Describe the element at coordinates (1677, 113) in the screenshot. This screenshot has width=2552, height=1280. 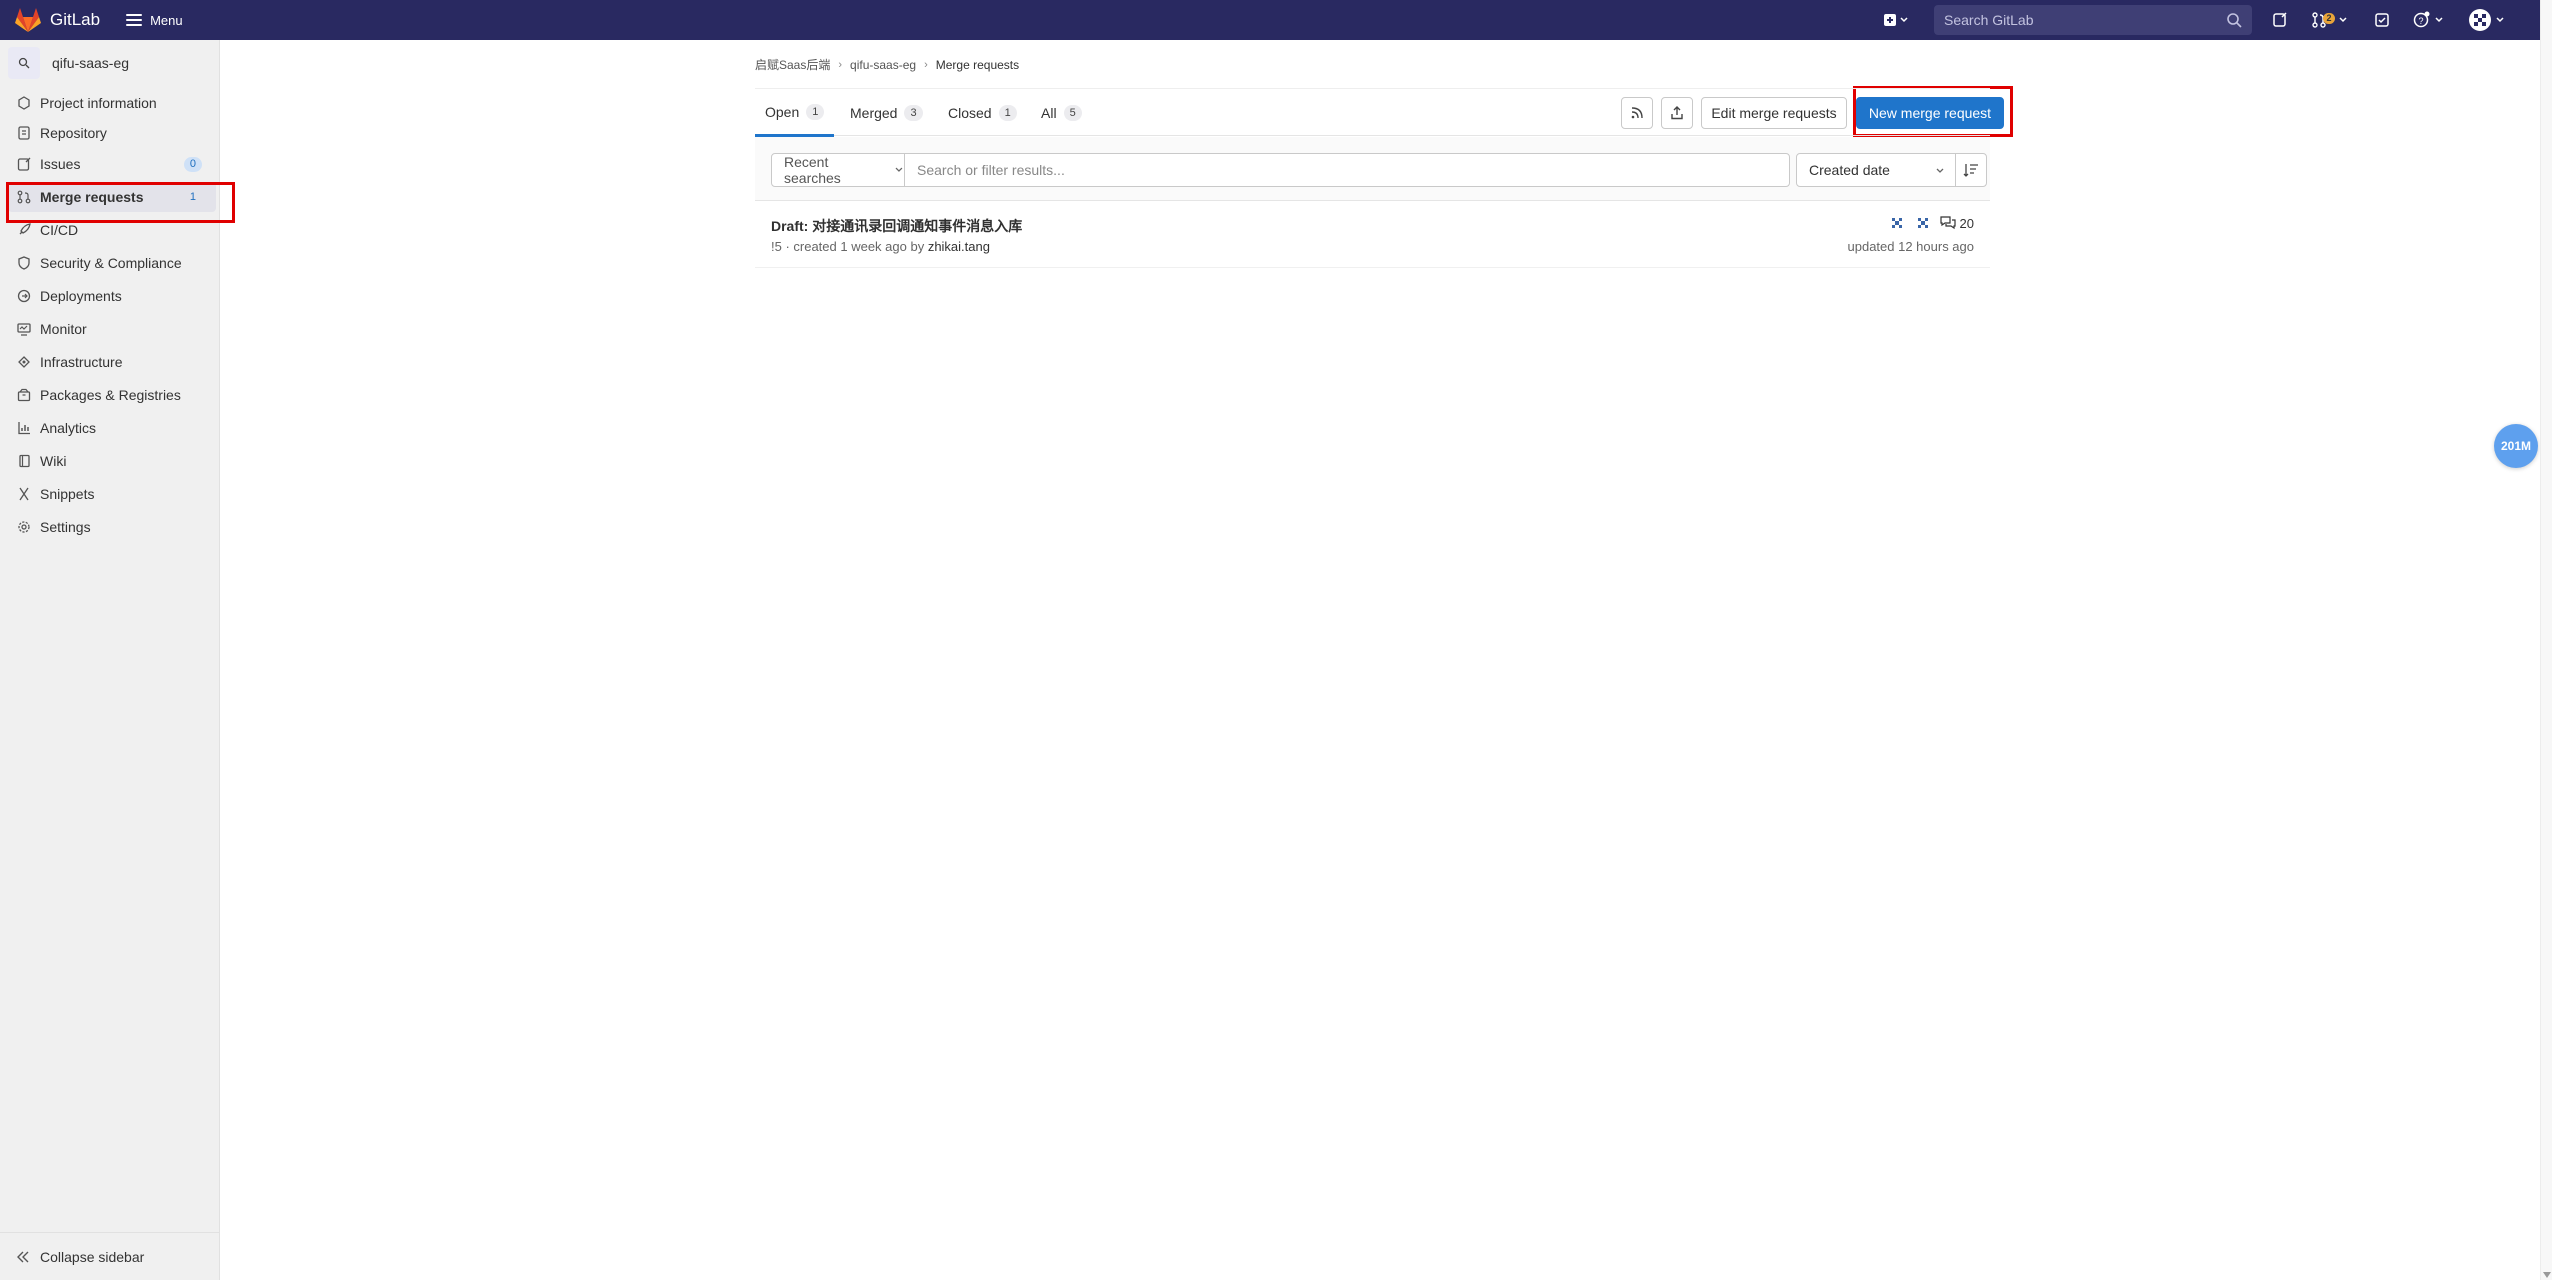
I see `export-button` at that location.